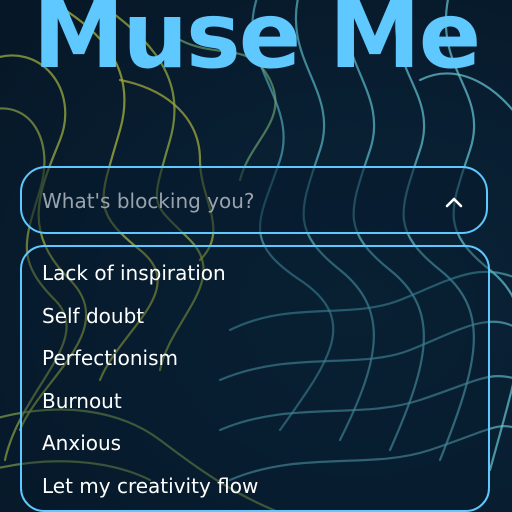 This screenshot has height=512, width=512. Describe the element at coordinates (255, 323) in the screenshot. I see `option-self-doubt: Self doubt` at that location.